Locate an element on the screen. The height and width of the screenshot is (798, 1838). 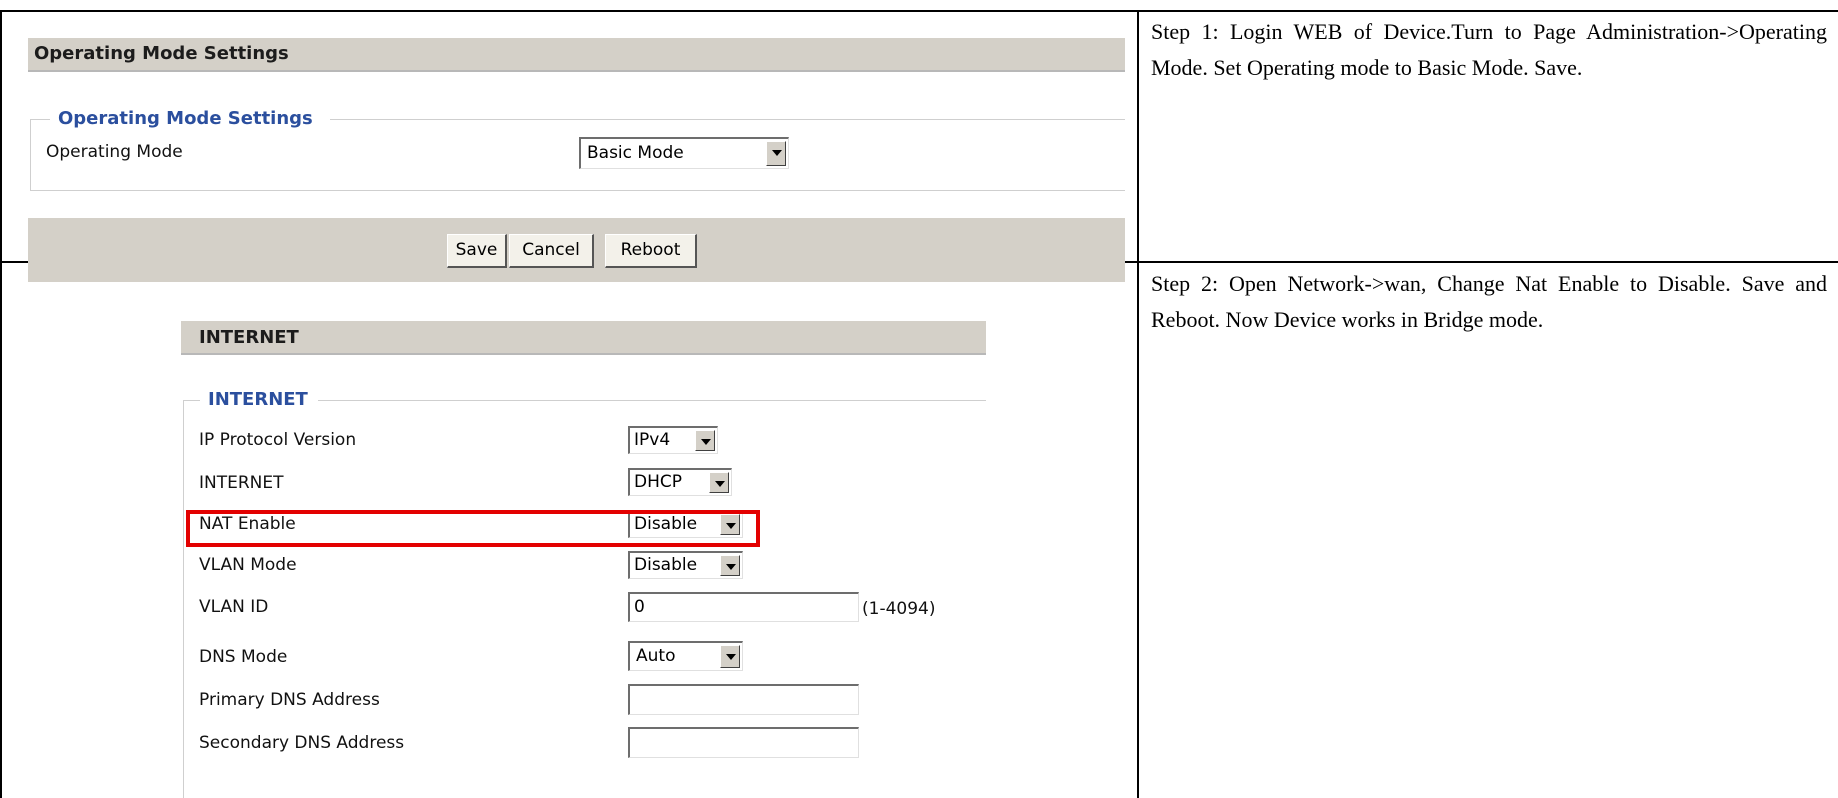
primary-dns-label: Primary DNS Address is located at coordinates (289, 700).